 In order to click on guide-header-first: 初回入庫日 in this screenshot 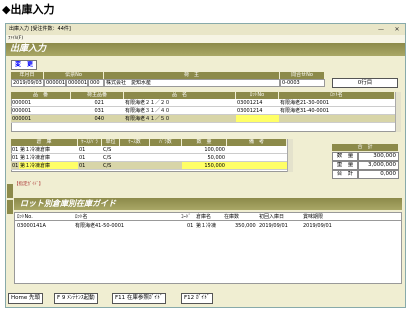, I will do `click(272, 217)`.